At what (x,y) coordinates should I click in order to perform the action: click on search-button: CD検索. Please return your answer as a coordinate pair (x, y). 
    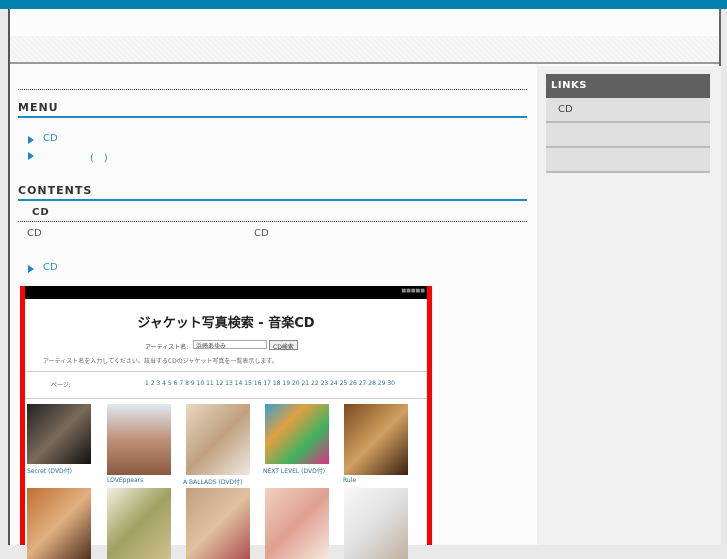
    Looking at the image, I should click on (283, 345).